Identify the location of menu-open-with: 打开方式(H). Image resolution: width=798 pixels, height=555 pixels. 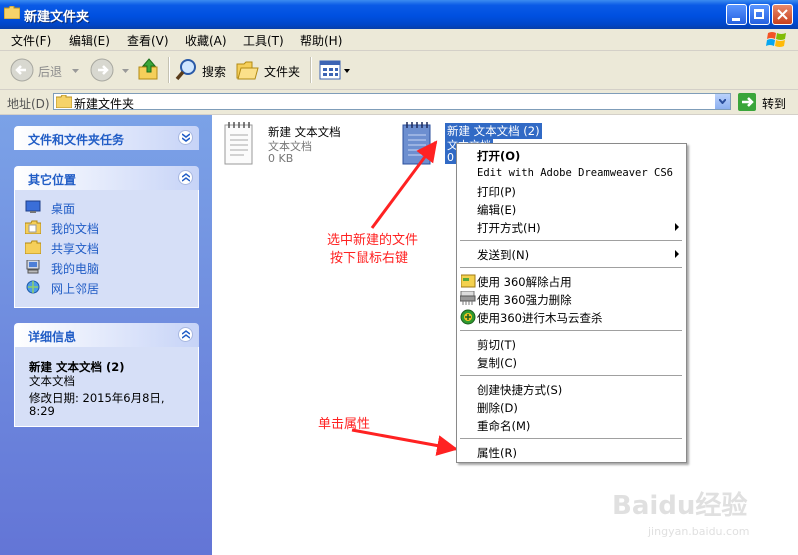
(509, 228).